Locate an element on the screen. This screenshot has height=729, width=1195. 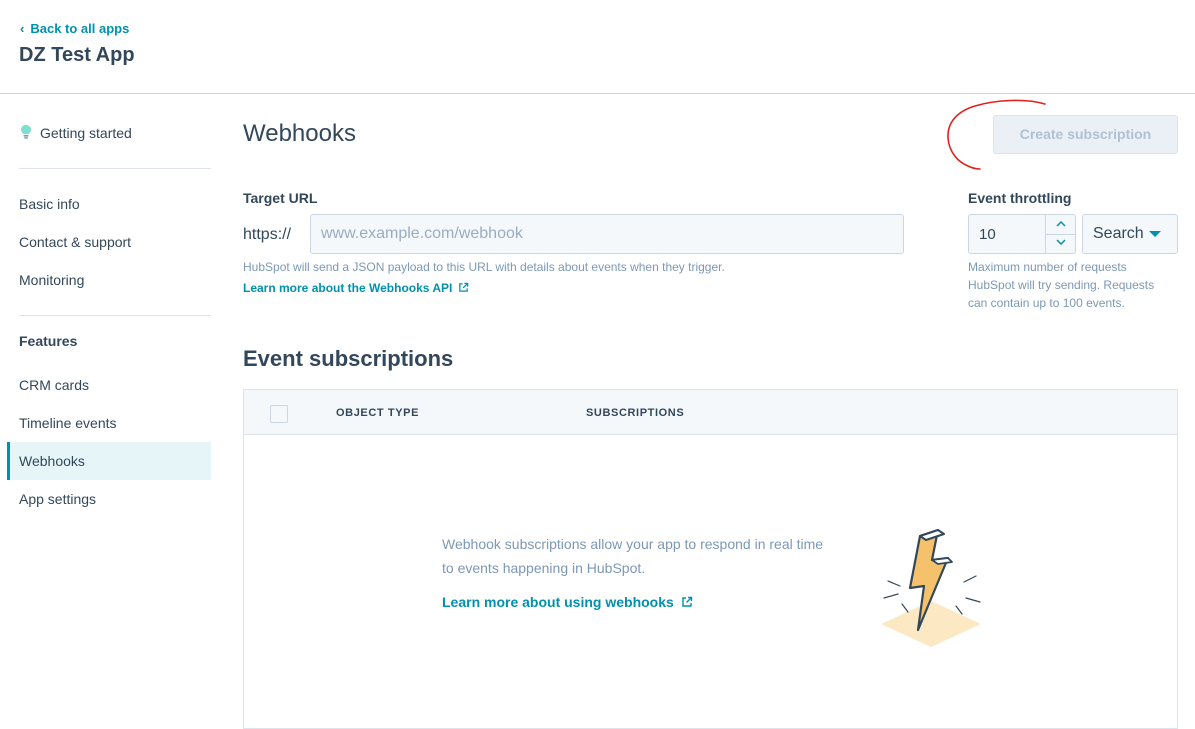
back-link-label: Back to all apps is located at coordinates (80, 28).